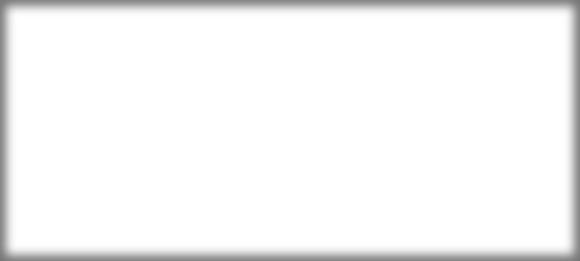 The image size is (580, 261). I want to click on folder-number-label-text: Folder Number, so click(220, 99).